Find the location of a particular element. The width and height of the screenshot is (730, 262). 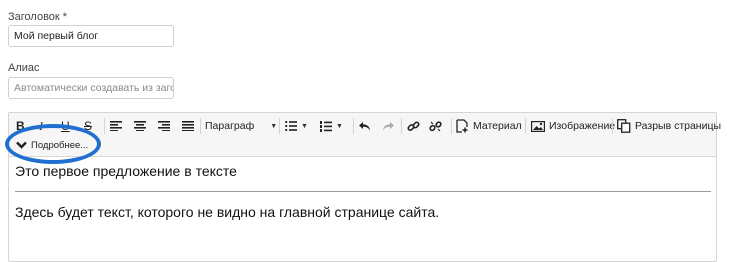

add-document-icon is located at coordinates (462, 126).